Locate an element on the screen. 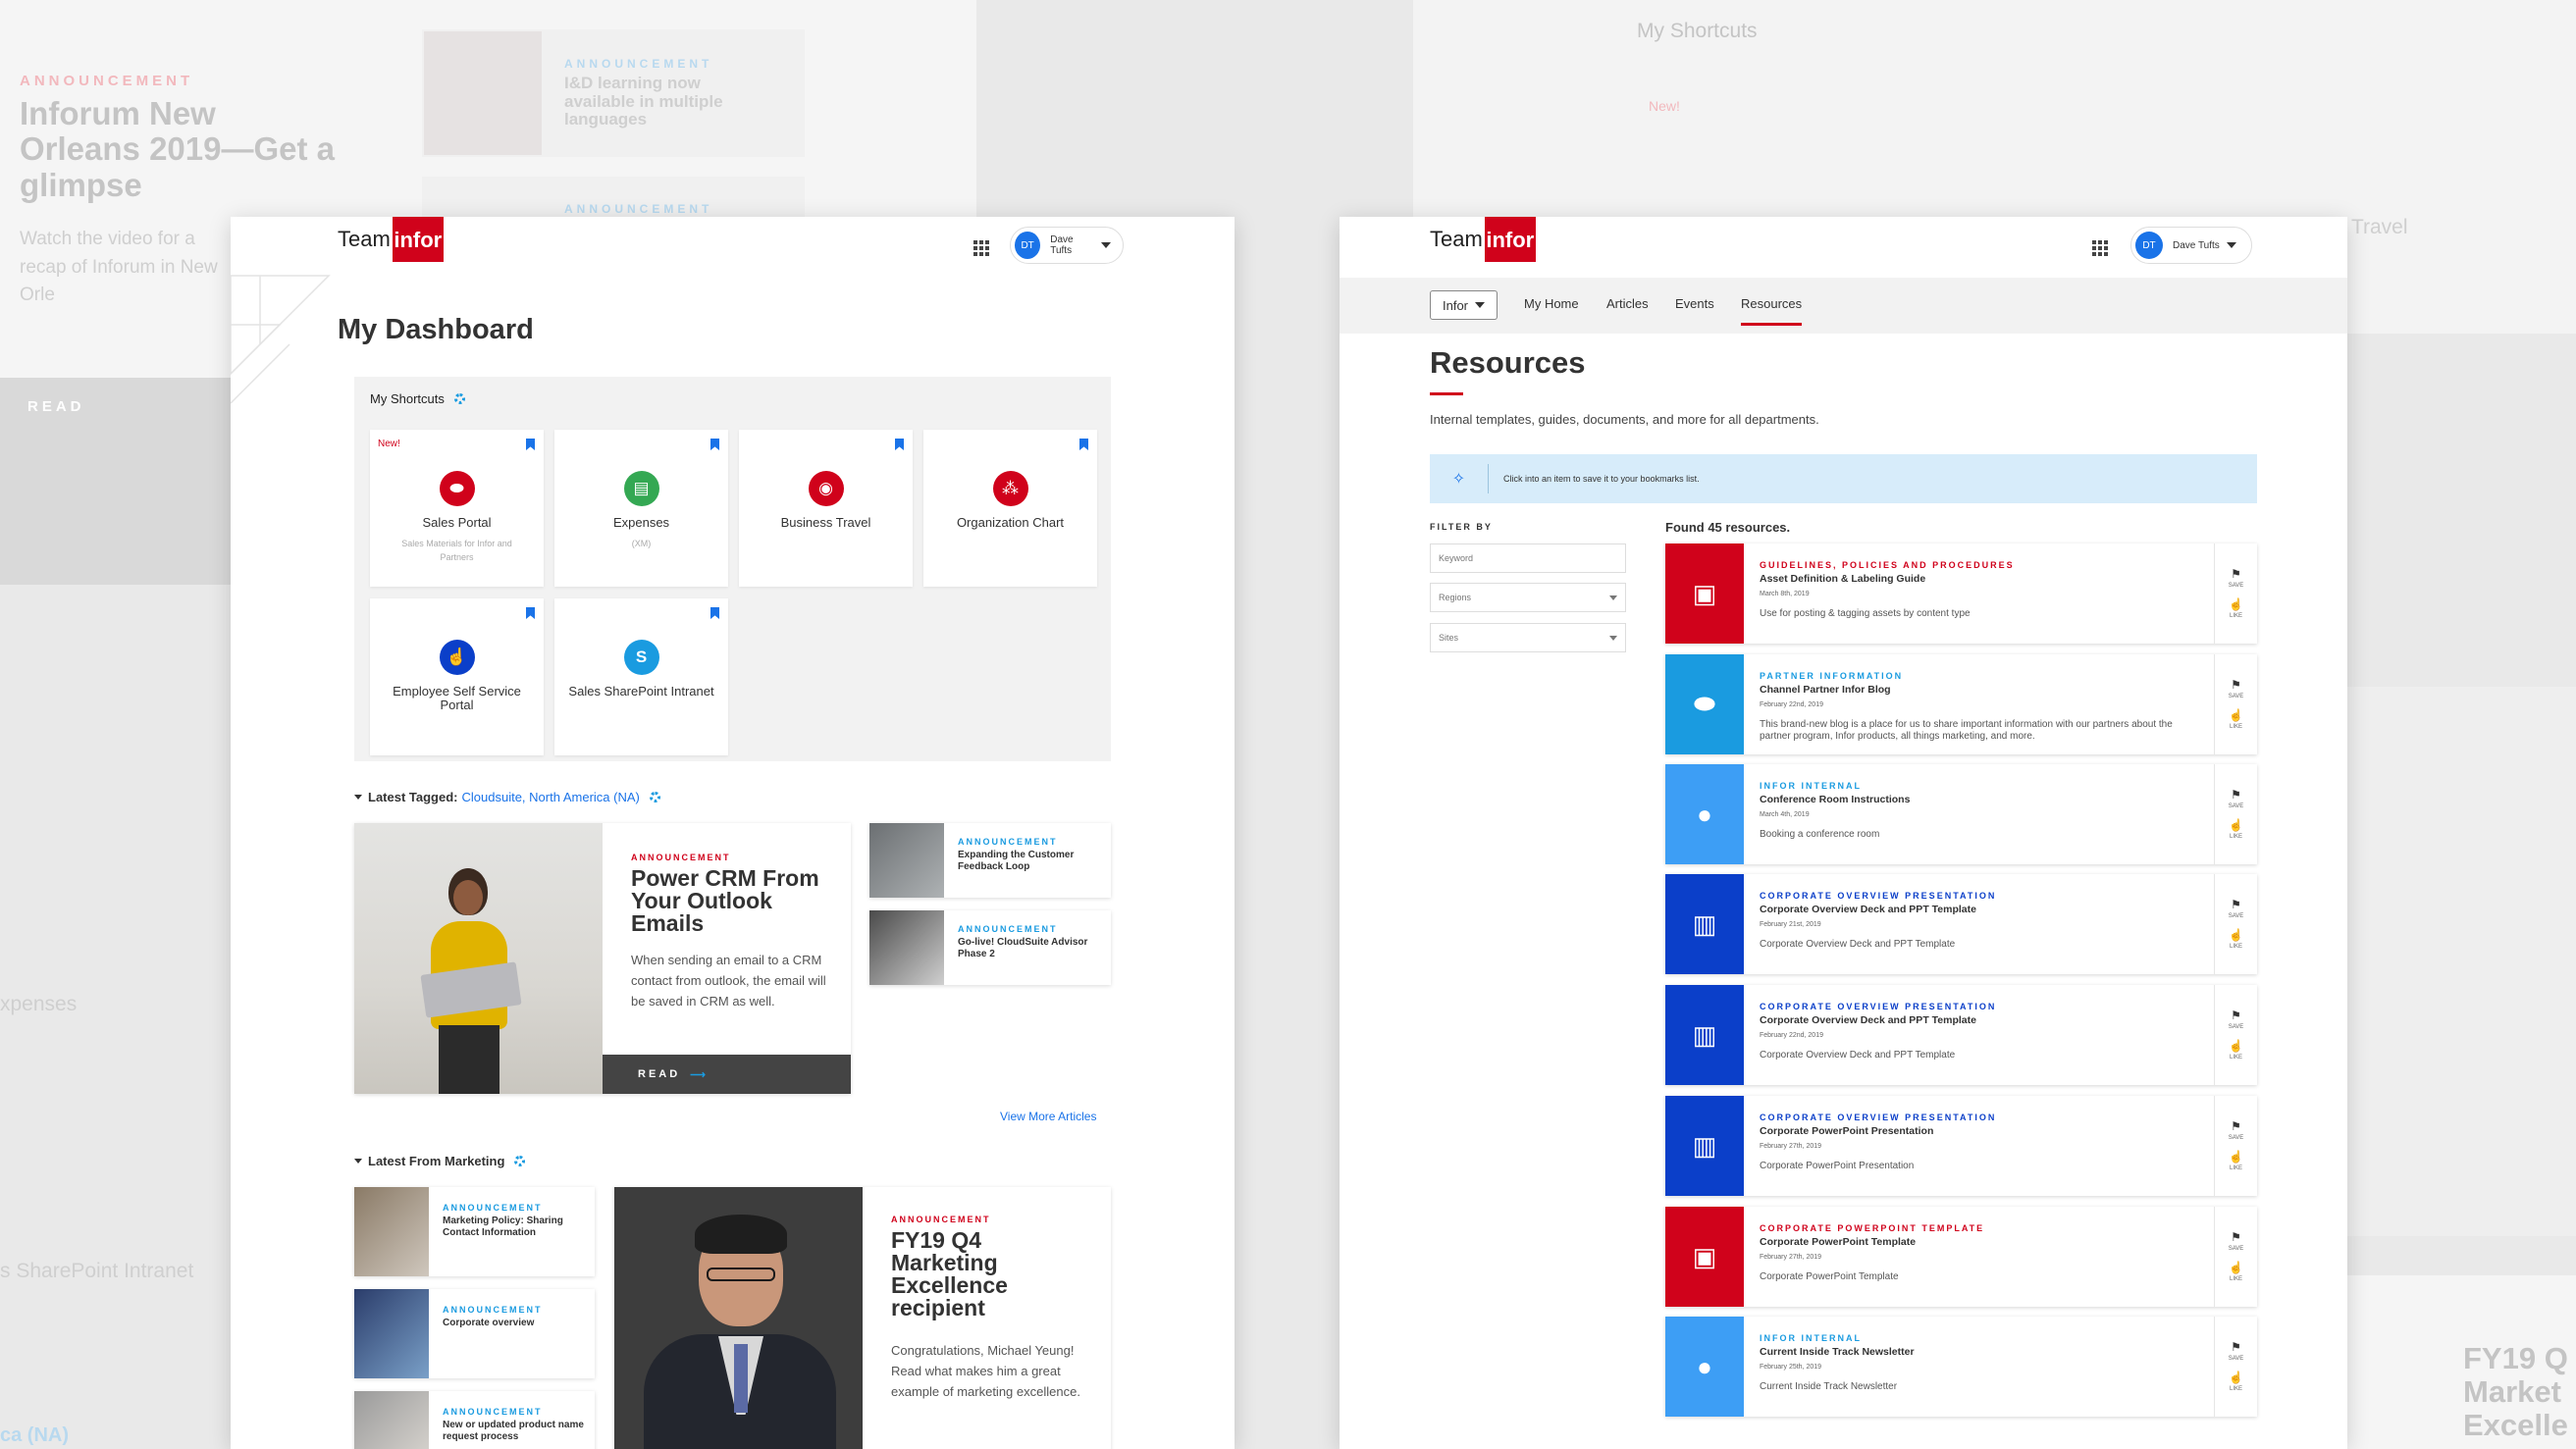 The width and height of the screenshot is (2576, 1449). keyword-input: Keyword is located at coordinates (1528, 558).